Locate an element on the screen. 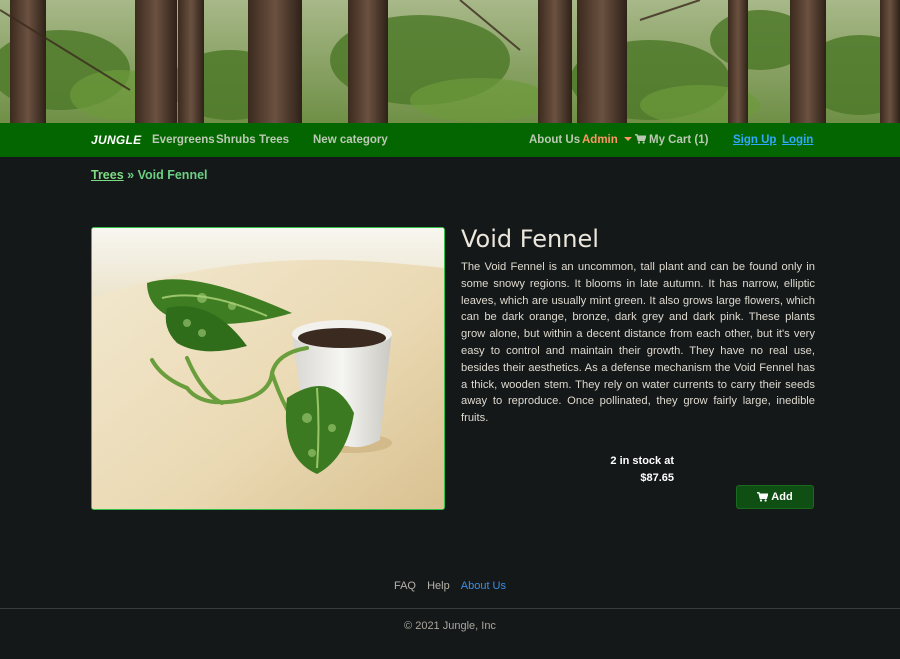 The height and width of the screenshot is (659, 900). footer-link-help: Help is located at coordinates (438, 586).